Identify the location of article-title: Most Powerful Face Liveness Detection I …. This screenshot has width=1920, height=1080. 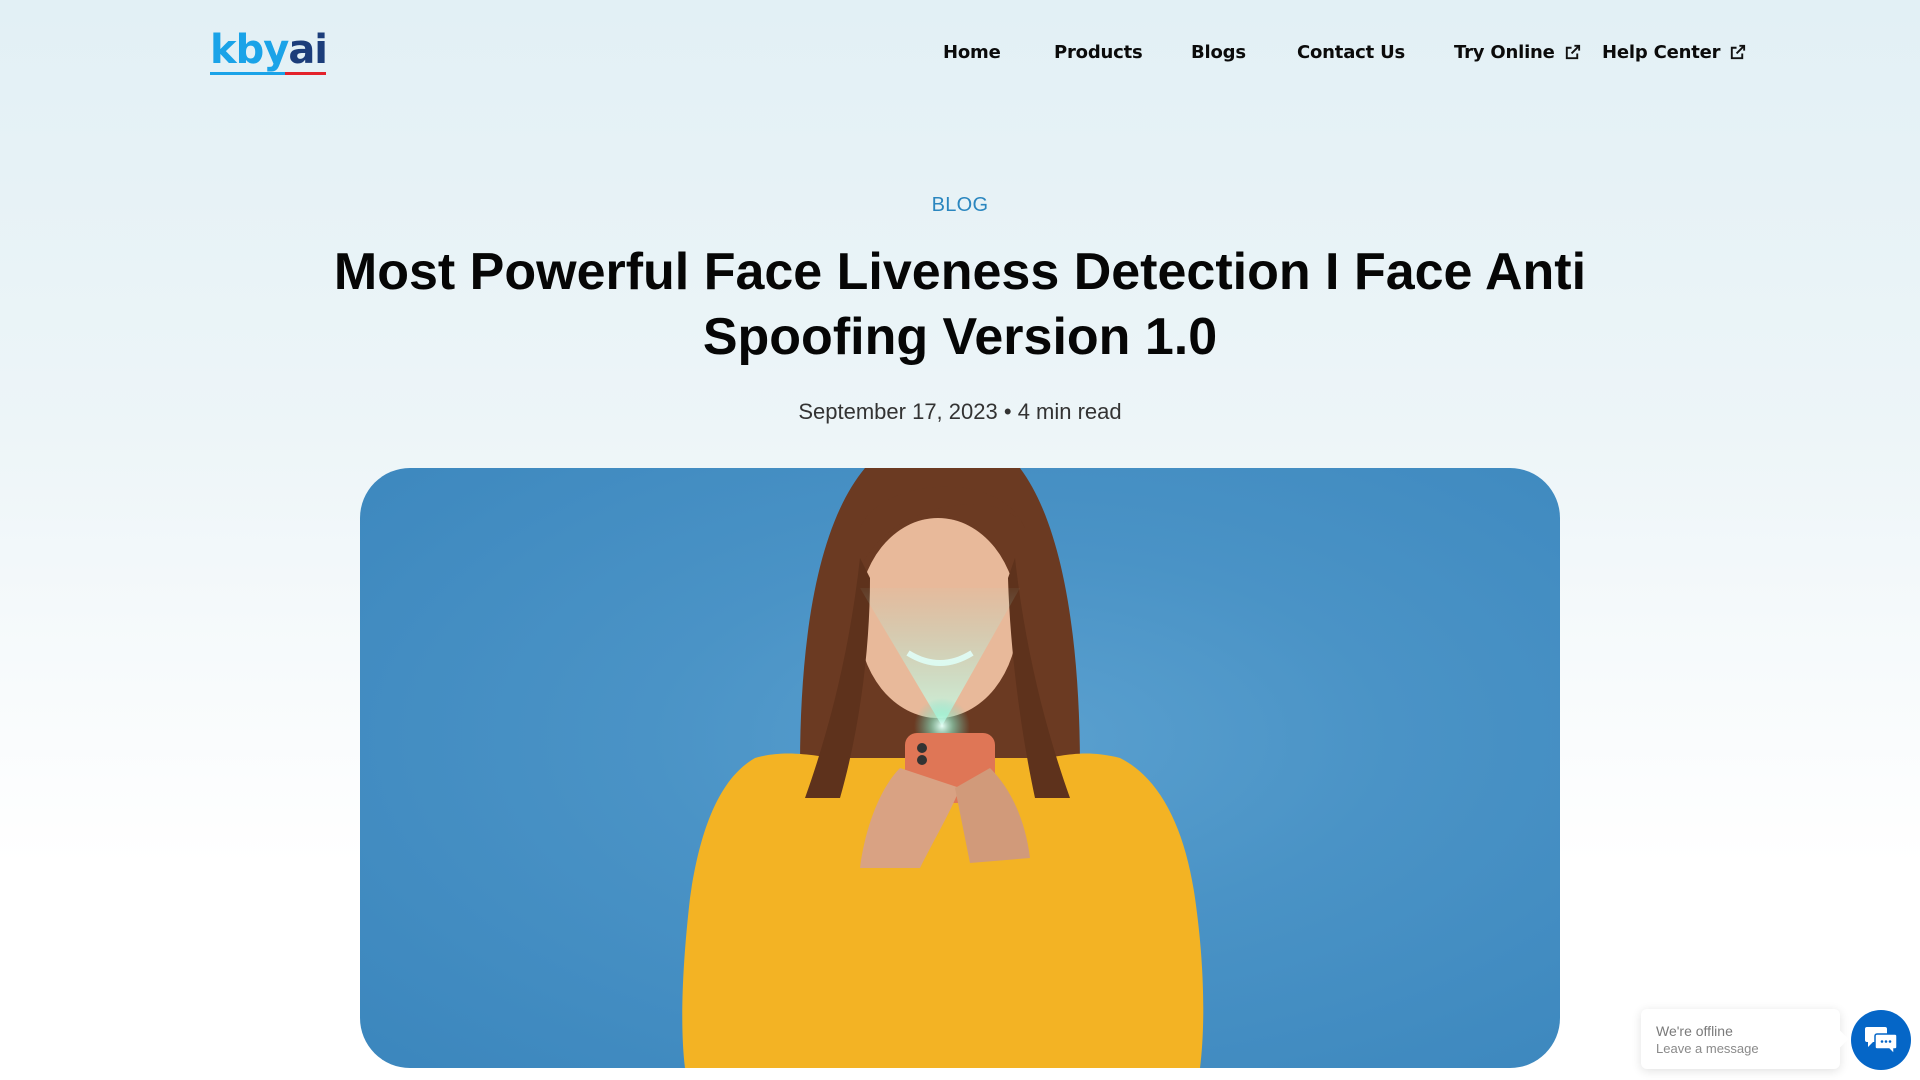
(960, 304).